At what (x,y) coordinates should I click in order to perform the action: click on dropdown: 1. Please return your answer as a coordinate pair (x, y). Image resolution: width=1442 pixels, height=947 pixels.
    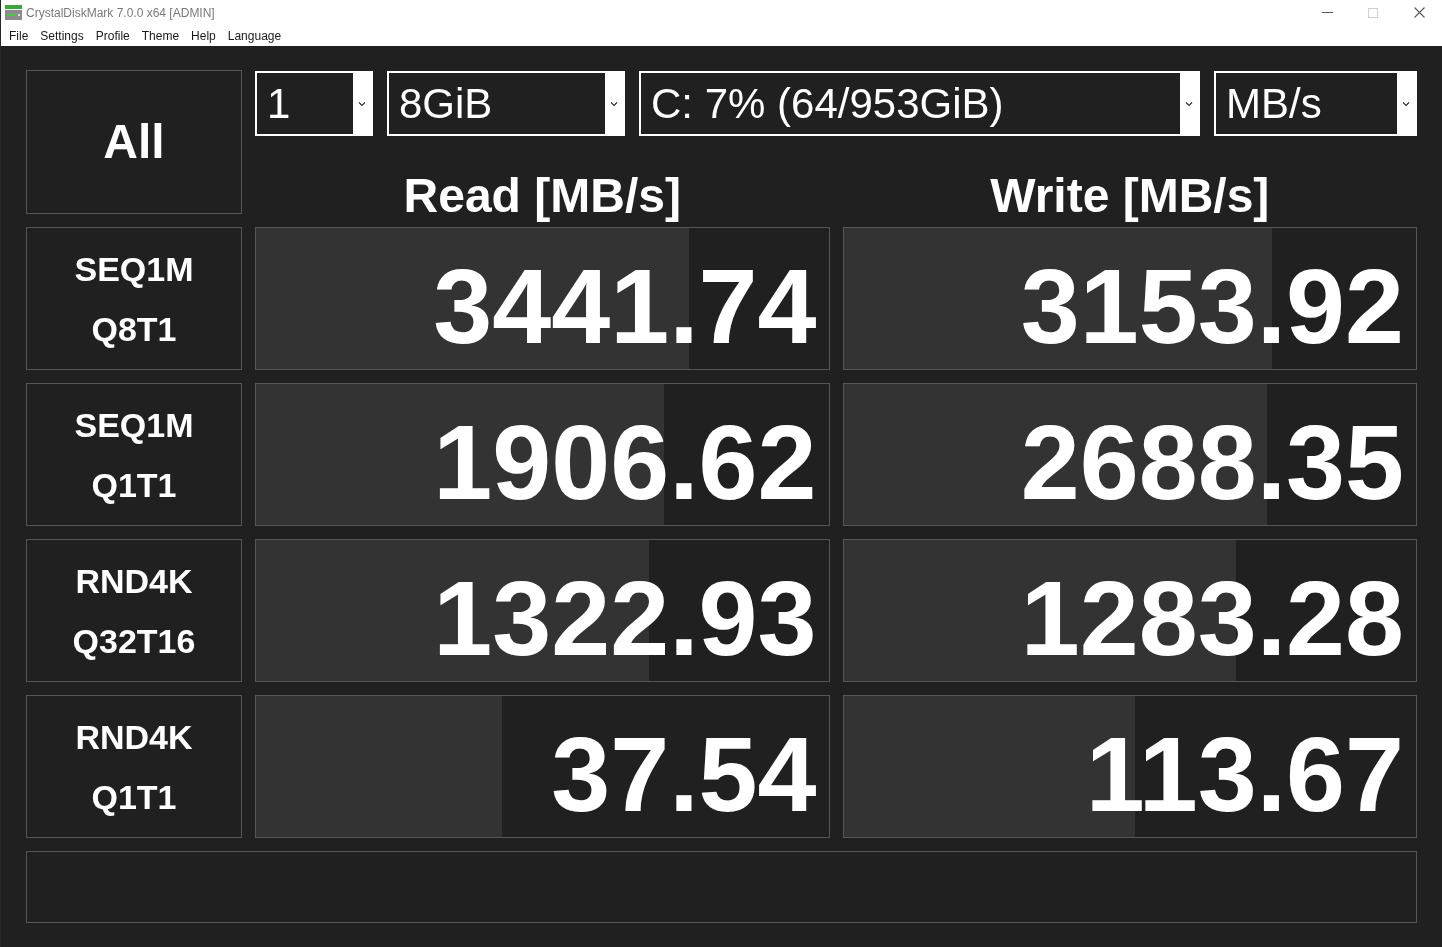
    Looking at the image, I should click on (314, 103).